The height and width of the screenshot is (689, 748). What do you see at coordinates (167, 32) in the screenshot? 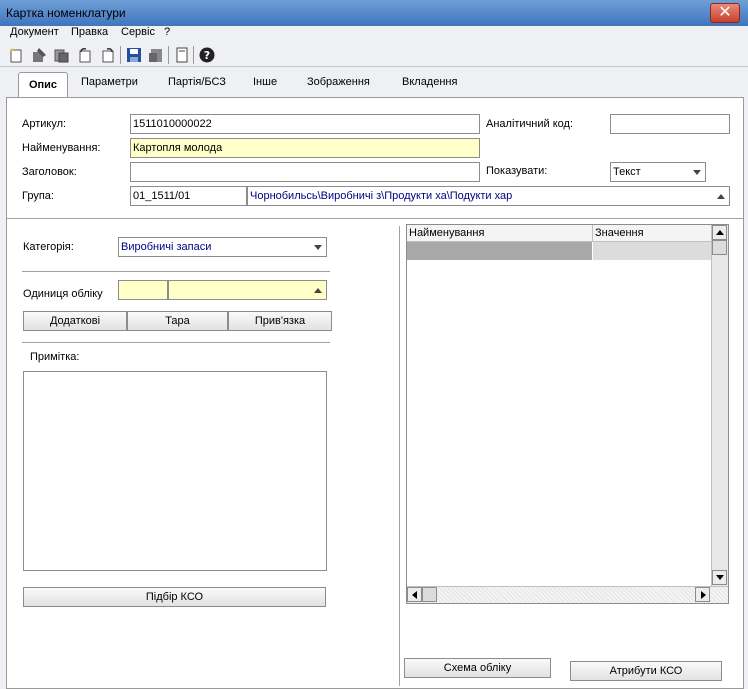
I see `menu-help: ?` at bounding box center [167, 32].